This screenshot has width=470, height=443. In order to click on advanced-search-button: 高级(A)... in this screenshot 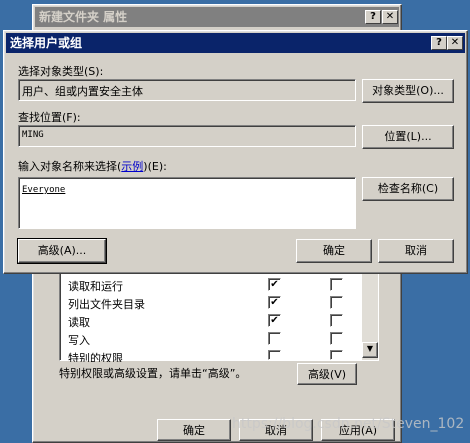, I will do `click(62, 251)`.